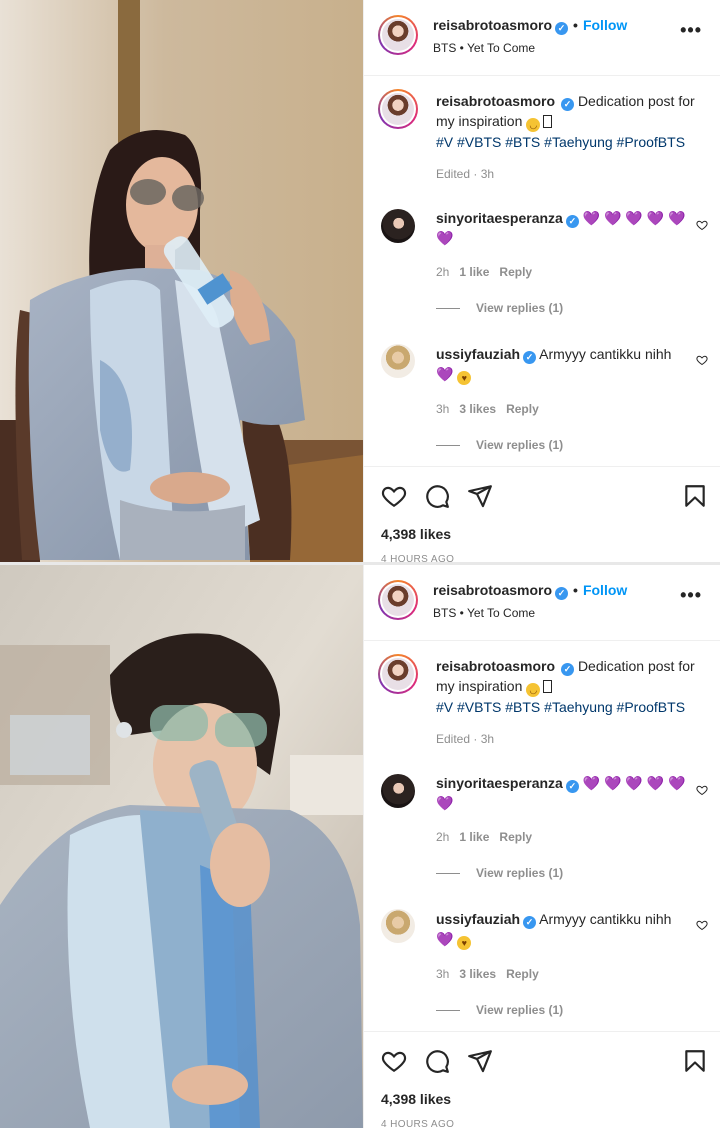 The height and width of the screenshot is (1130, 720). Describe the element at coordinates (443, 974) in the screenshot. I see `comment-time: 3h` at that location.